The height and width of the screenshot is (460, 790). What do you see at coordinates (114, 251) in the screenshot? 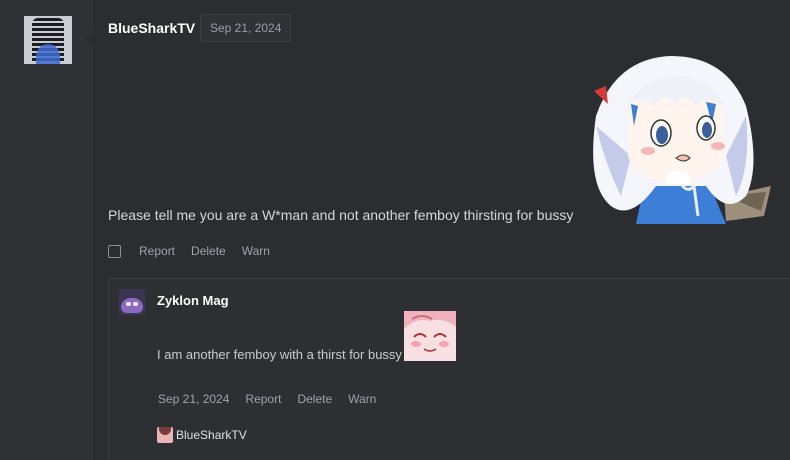
I see `select-checkbox` at bounding box center [114, 251].